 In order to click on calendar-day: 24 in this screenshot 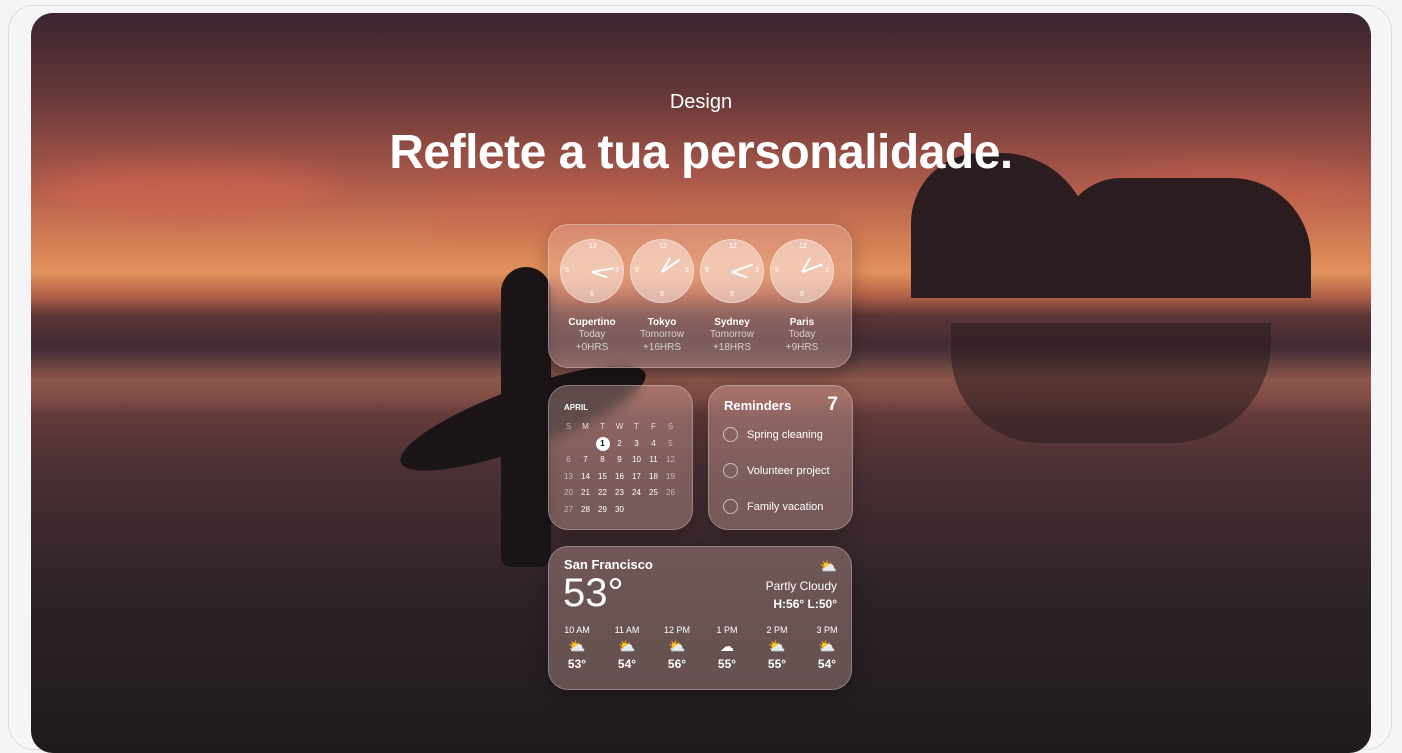, I will do `click(636, 493)`.